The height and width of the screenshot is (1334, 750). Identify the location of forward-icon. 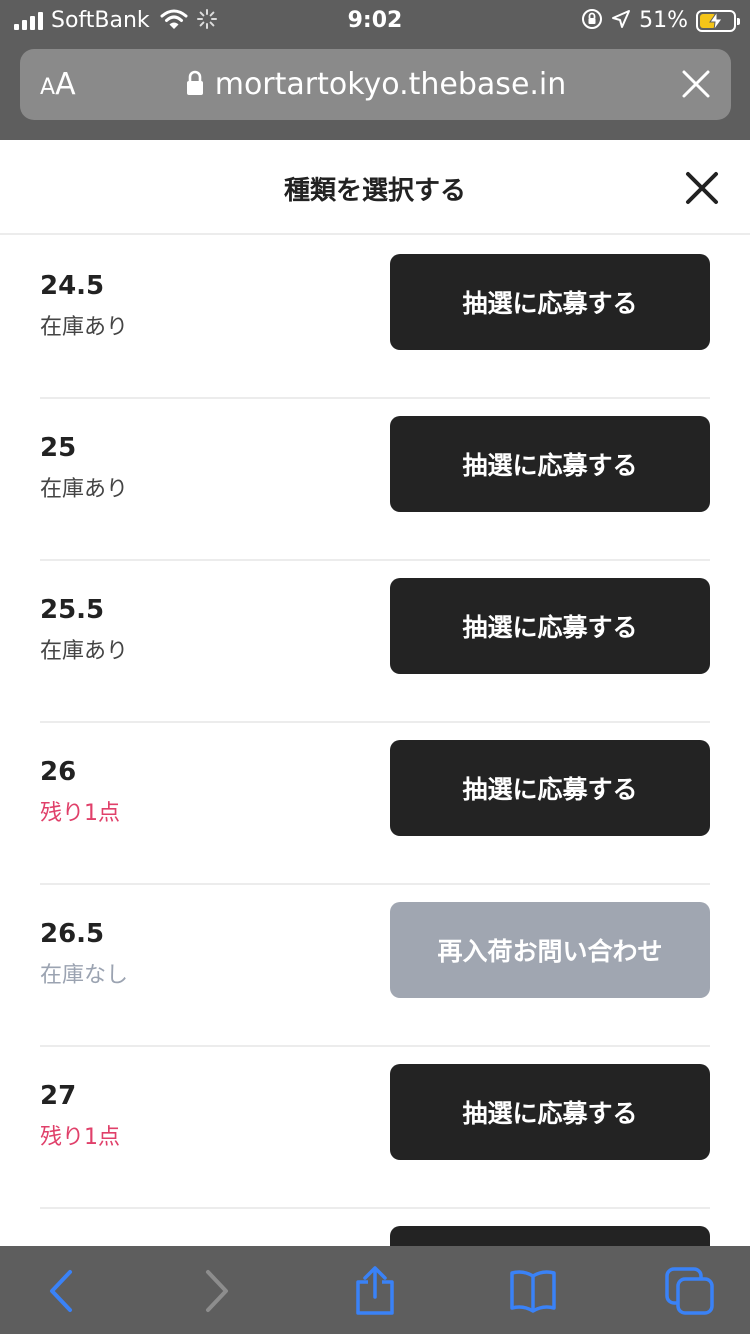
(217, 1291).